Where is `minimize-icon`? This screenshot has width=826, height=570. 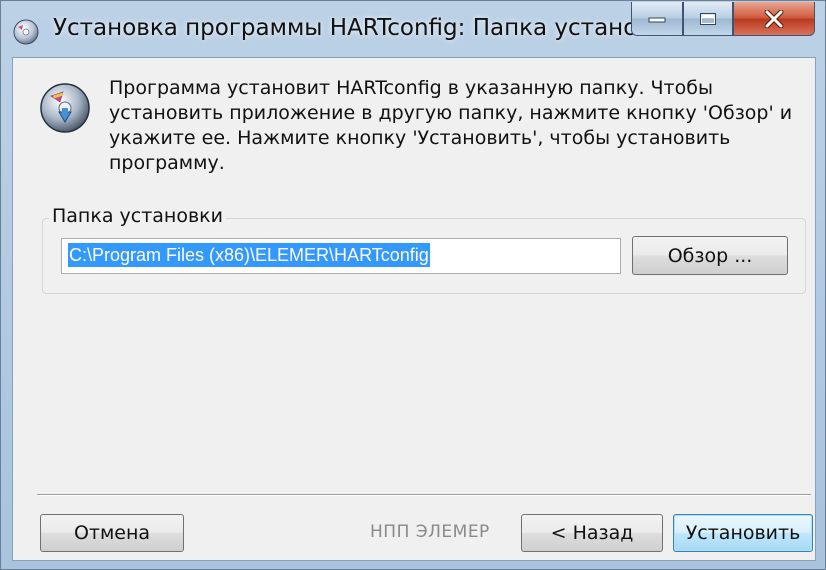
minimize-icon is located at coordinates (657, 19).